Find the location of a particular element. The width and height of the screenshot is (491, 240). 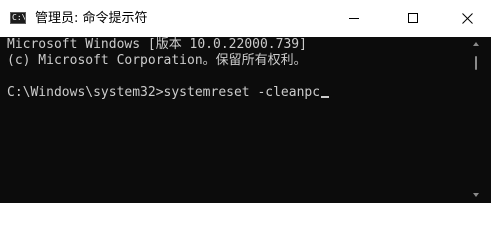

console-prompt-line: C:\Windows\system32>systemreset -cleanpc is located at coordinates (168, 93).